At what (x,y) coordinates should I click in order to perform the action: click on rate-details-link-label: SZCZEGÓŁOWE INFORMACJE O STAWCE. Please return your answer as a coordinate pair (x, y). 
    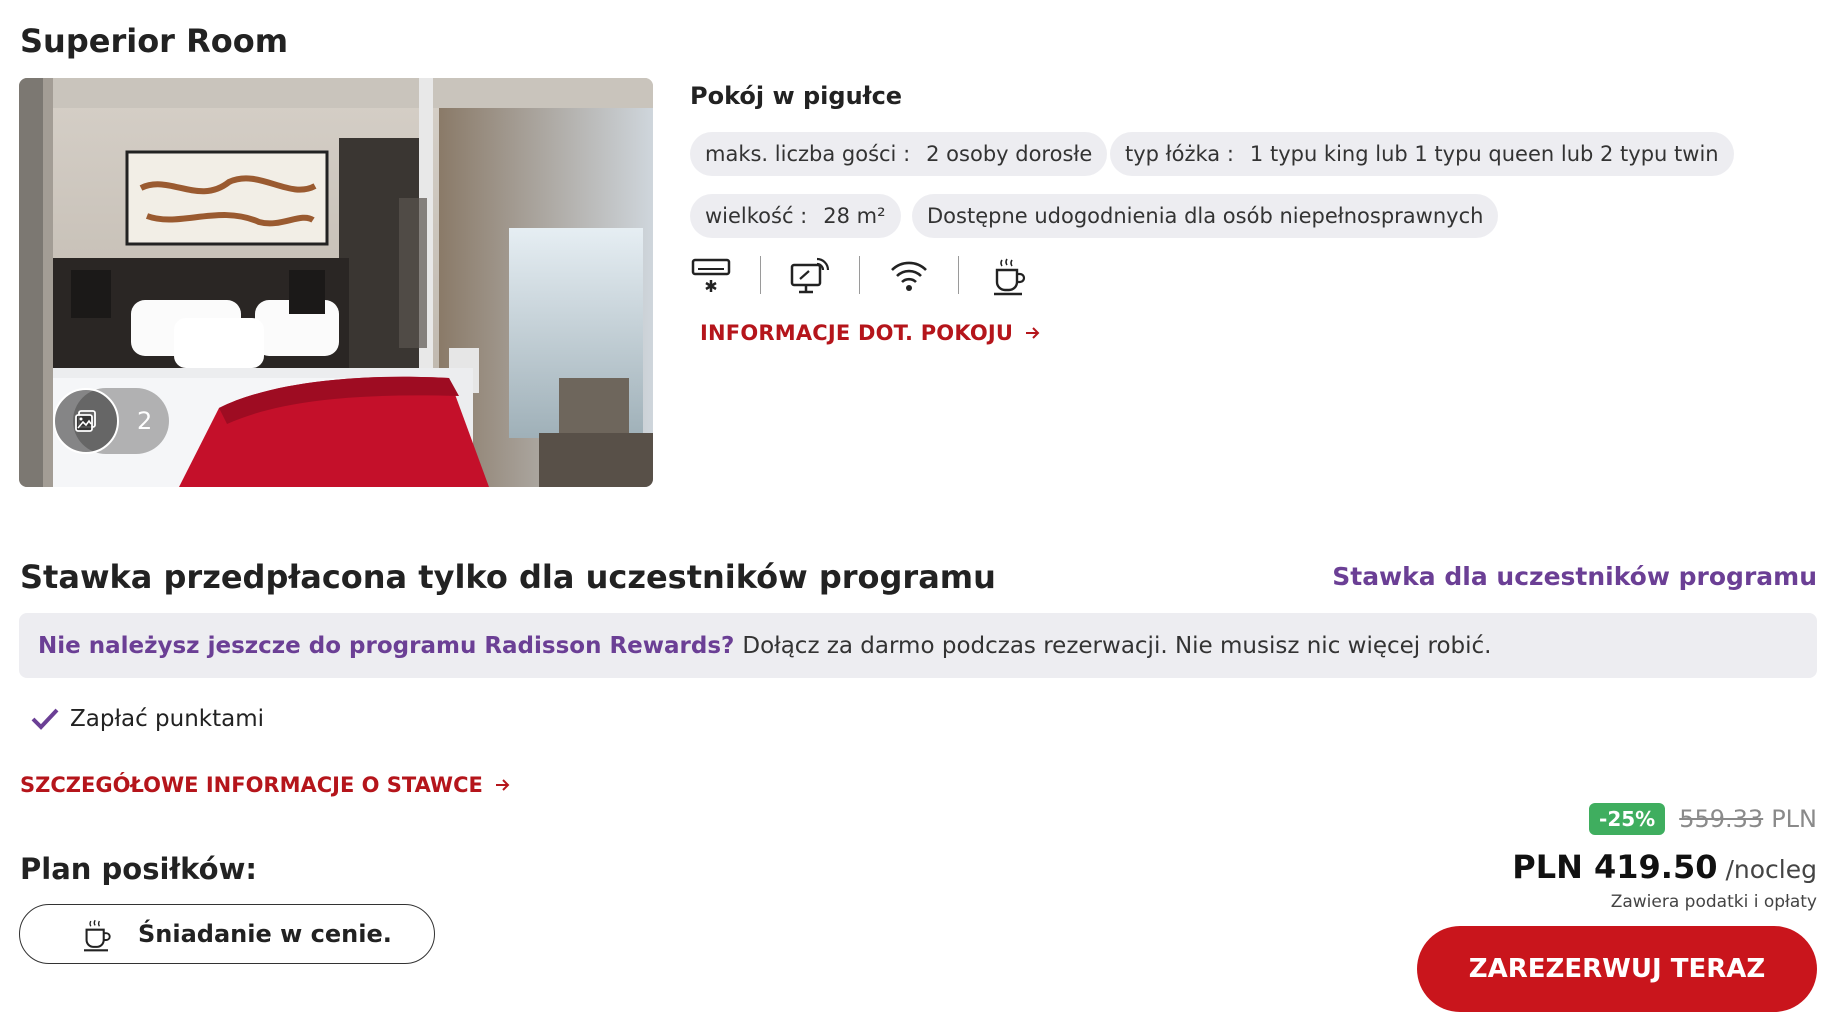
    Looking at the image, I should click on (251, 785).